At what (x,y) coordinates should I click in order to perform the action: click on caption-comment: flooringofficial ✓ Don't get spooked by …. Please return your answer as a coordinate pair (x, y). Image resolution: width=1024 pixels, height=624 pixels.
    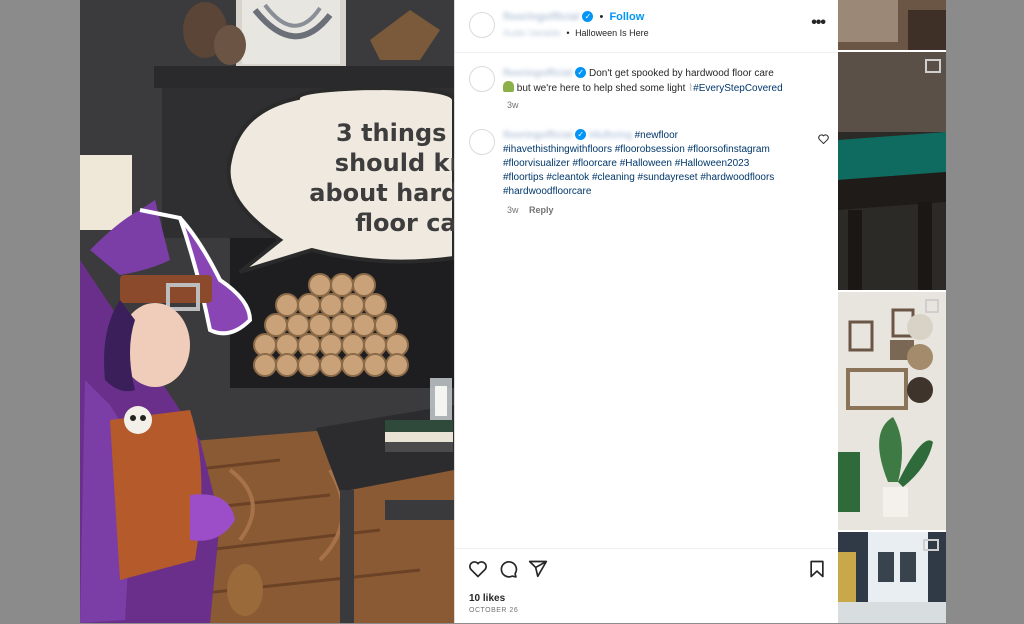
    Looking at the image, I should click on (658, 81).